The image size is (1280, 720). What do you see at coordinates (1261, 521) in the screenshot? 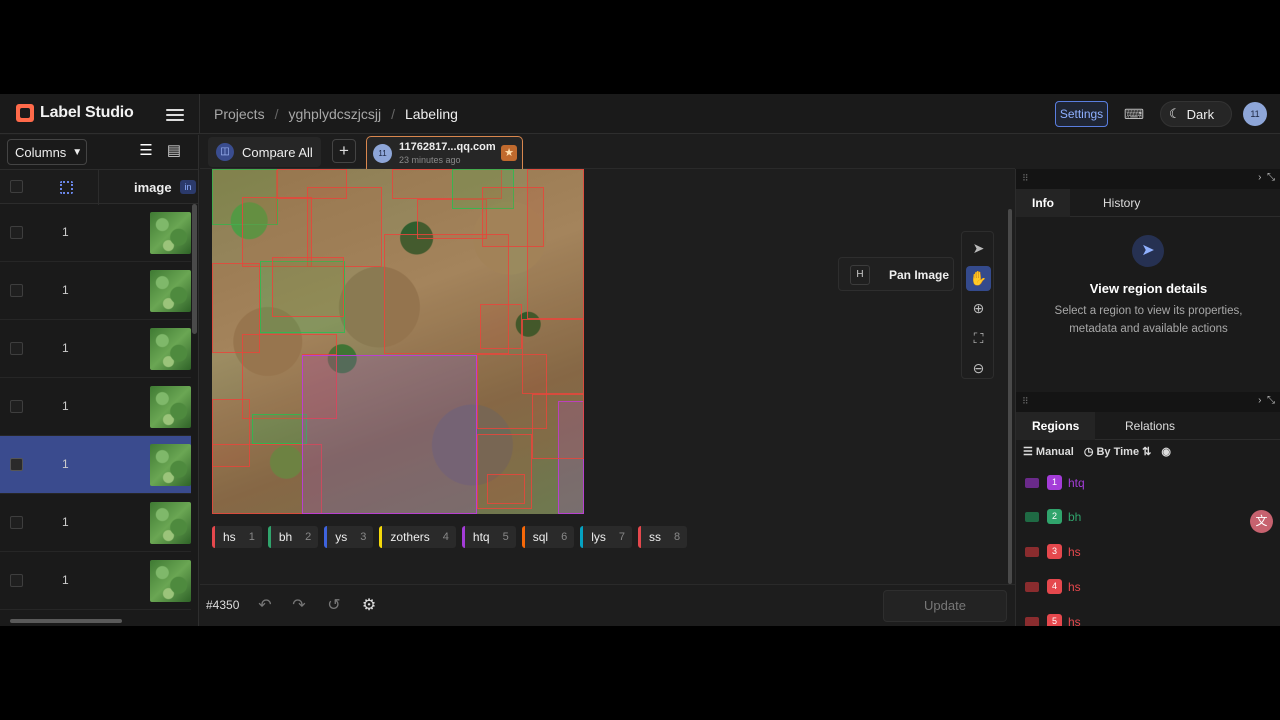
I see `translate-icon: 文` at bounding box center [1261, 521].